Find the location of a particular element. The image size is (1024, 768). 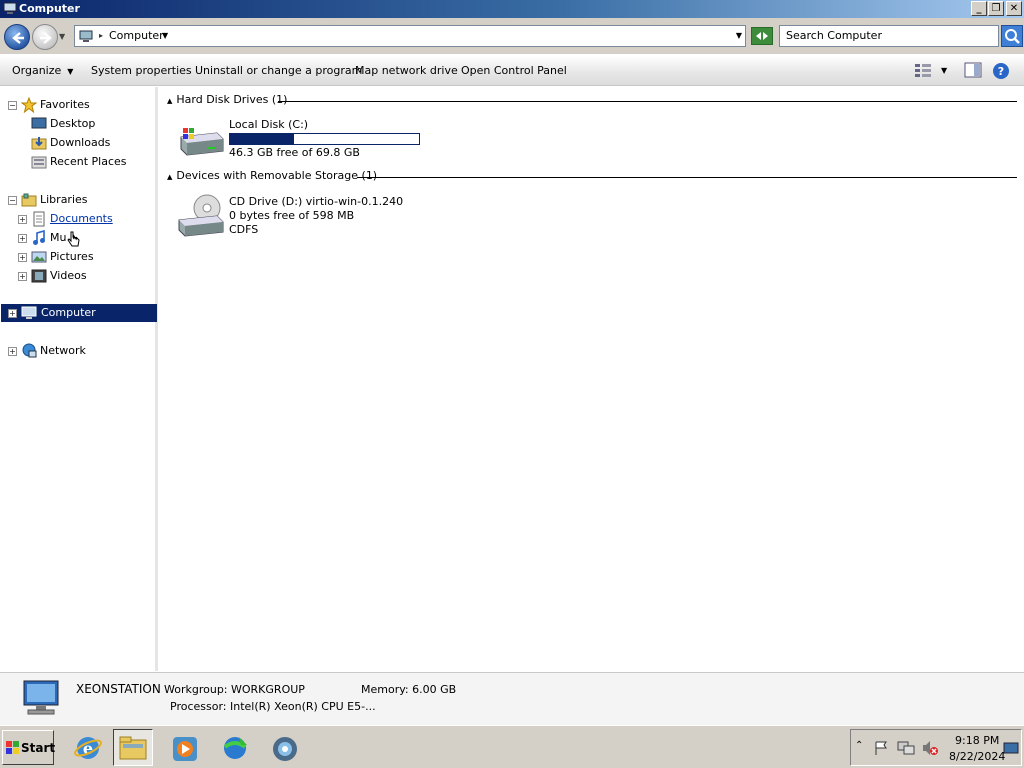

nav-desktop: Desktop is located at coordinates (77, 124).